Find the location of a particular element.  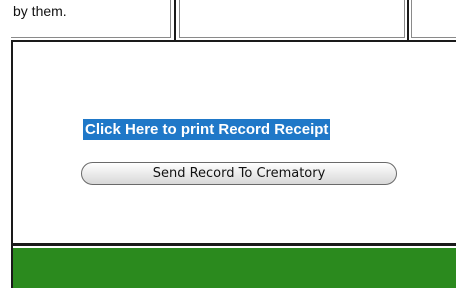

print-record-receipt-link: Click Here to print Record Receipt is located at coordinates (207, 129).